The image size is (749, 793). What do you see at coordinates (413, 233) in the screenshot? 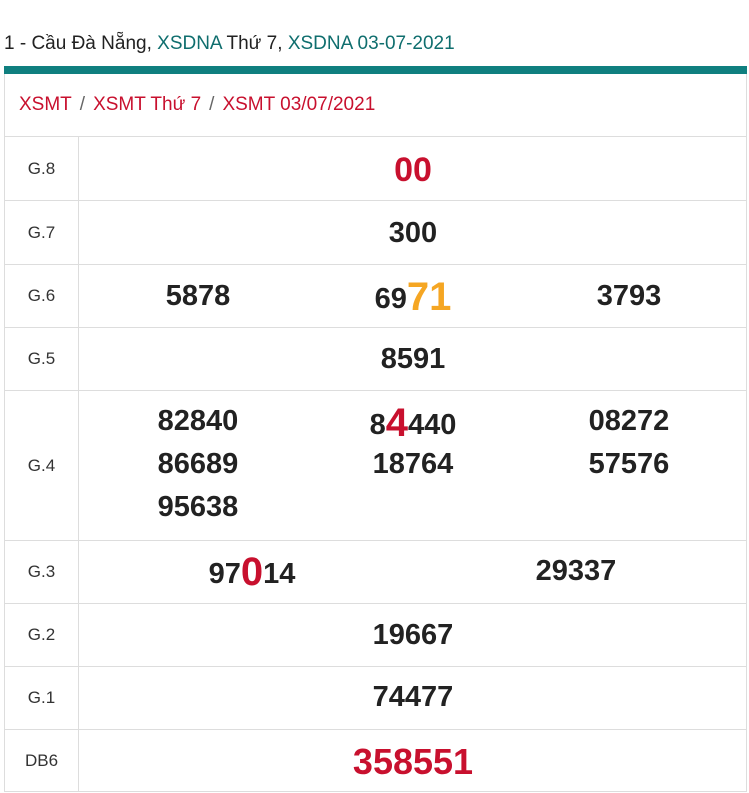
I see `prize-number: 300` at bounding box center [413, 233].